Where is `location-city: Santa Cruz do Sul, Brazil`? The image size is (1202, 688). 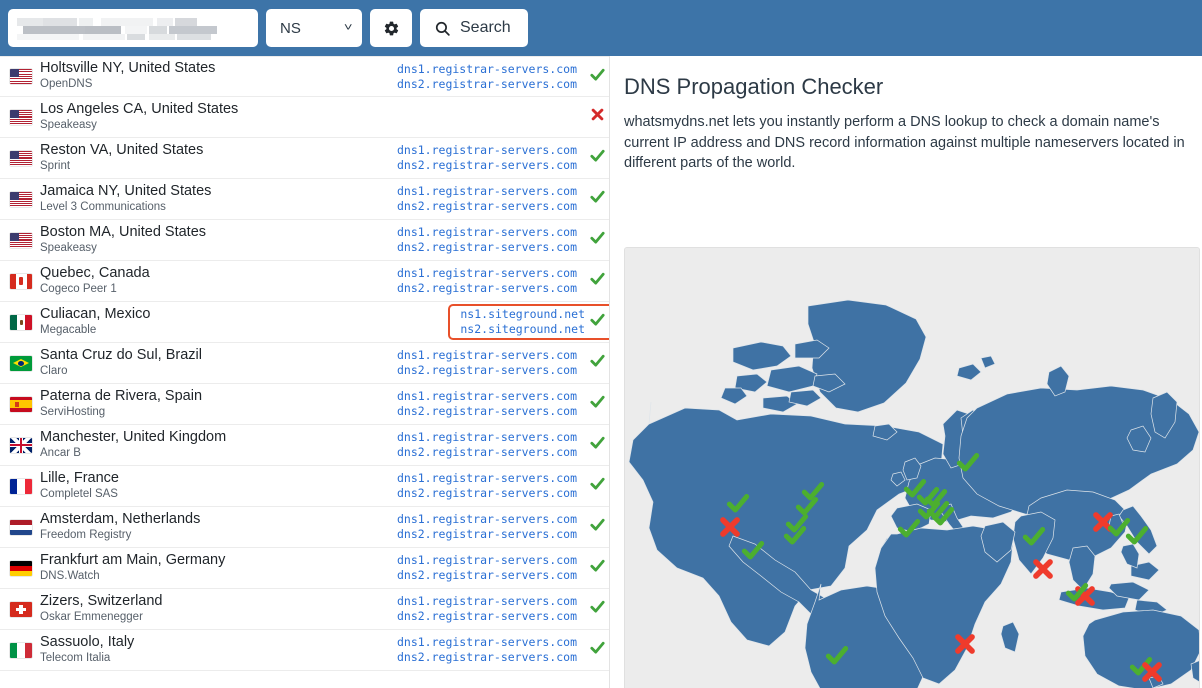 location-city: Santa Cruz do Sul, Brazil is located at coordinates (121, 354).